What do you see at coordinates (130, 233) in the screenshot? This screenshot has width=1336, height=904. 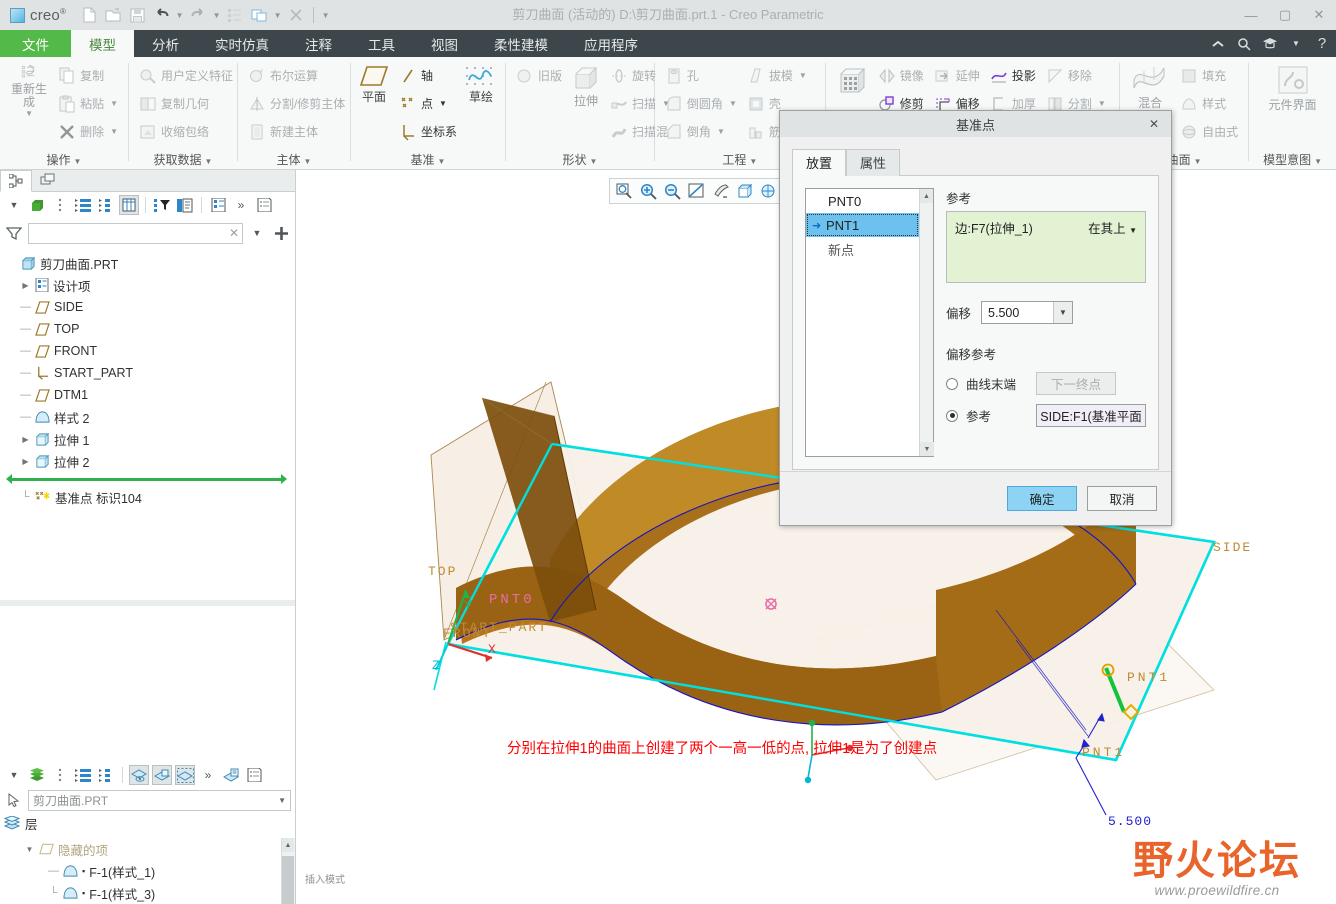 I see `search-input-field` at bounding box center [130, 233].